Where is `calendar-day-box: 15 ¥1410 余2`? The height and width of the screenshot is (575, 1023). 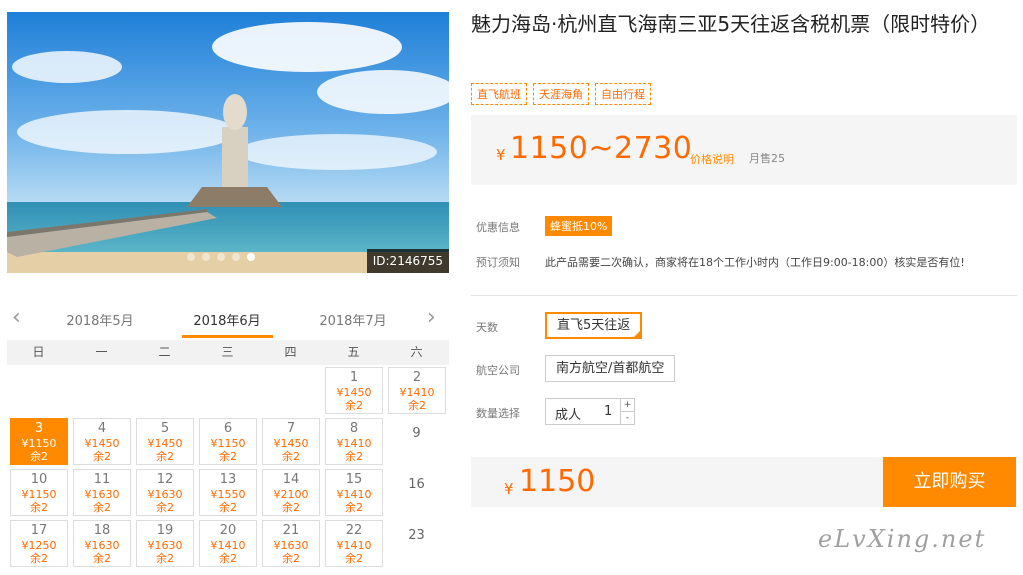
calendar-day-box: 15 ¥1410 余2 is located at coordinates (354, 492).